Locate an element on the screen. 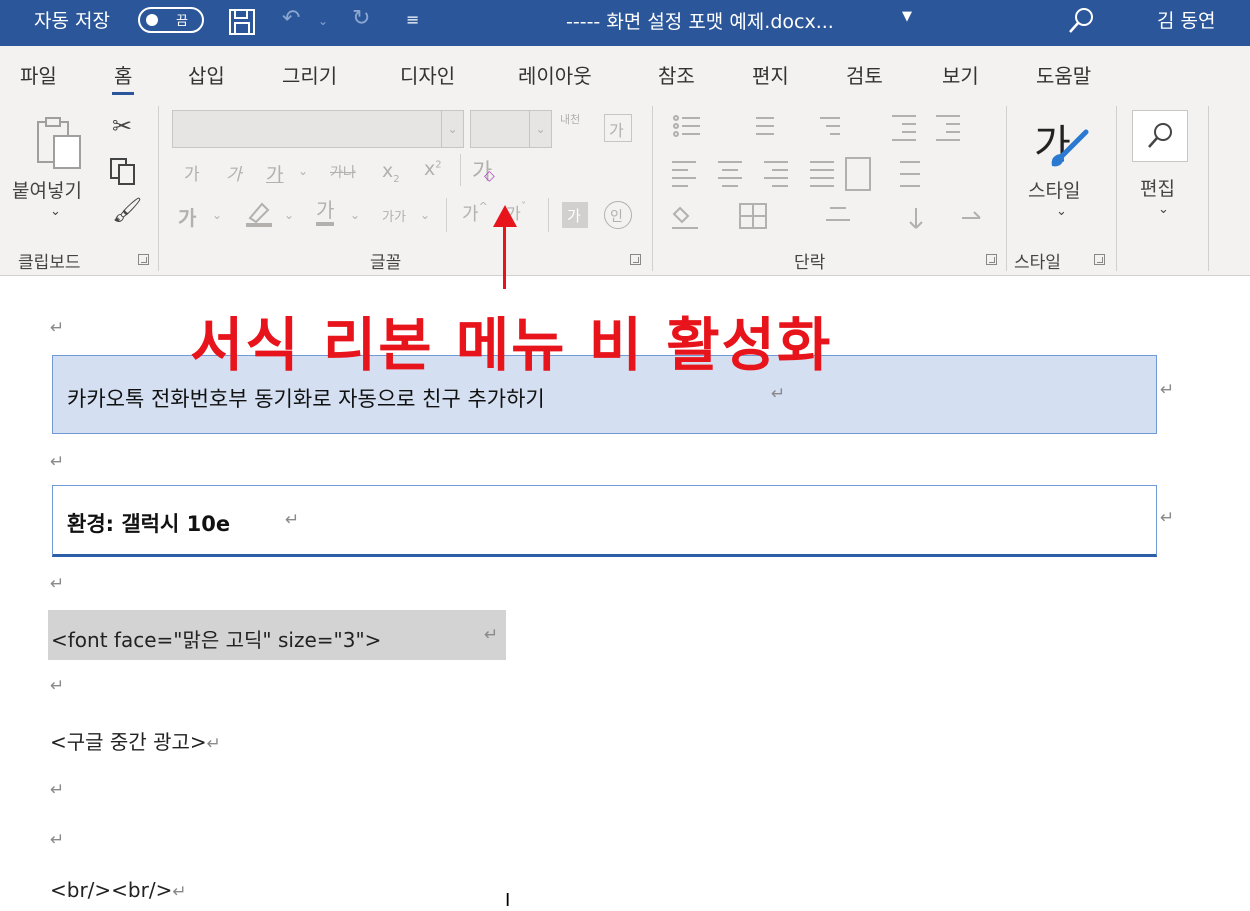  annotation-arrow is located at coordinates (504, 257).